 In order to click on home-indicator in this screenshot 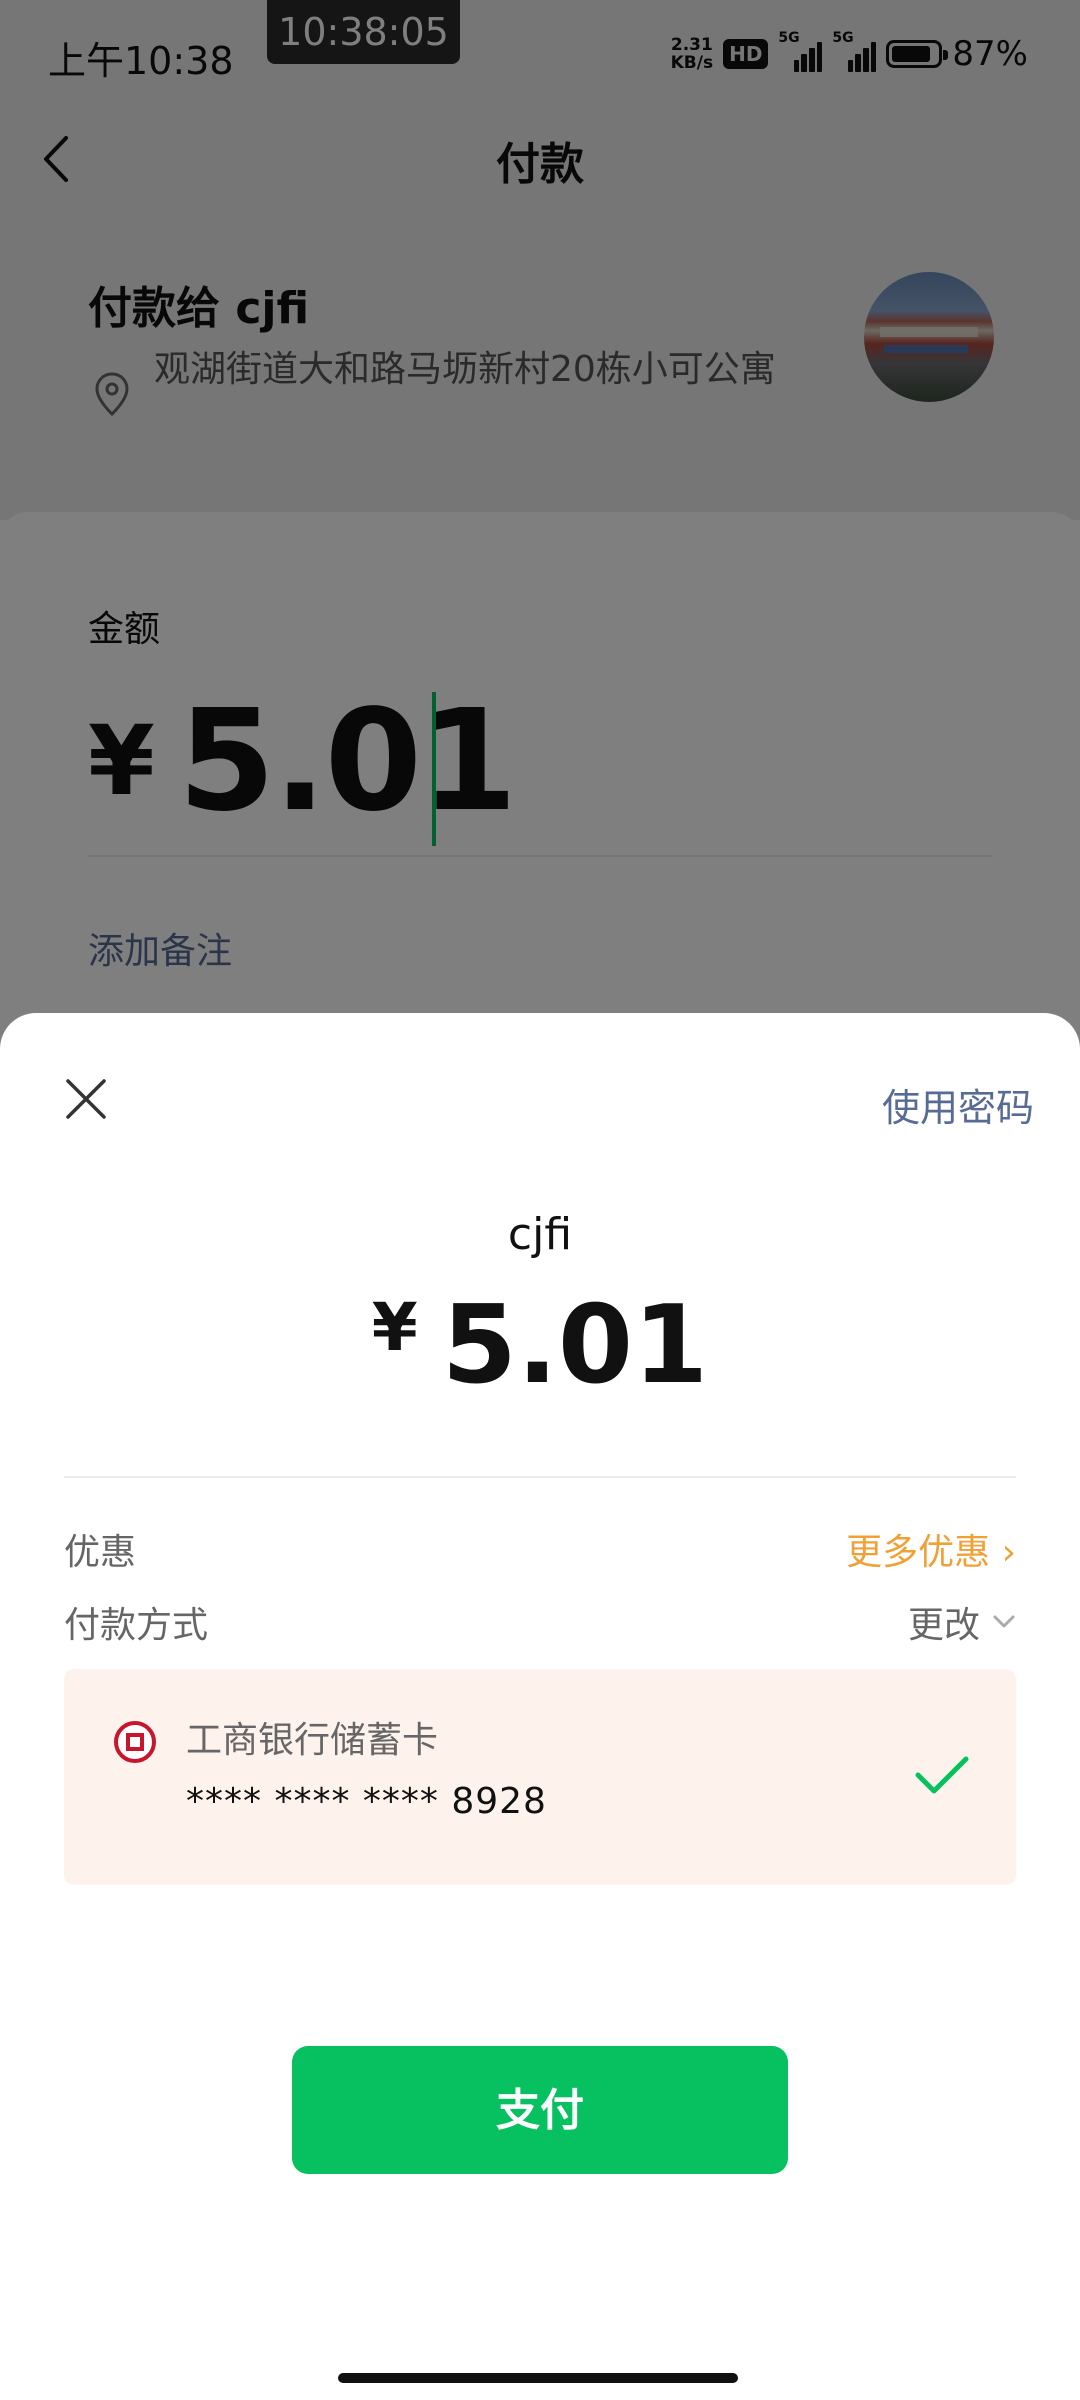, I will do `click(538, 2378)`.